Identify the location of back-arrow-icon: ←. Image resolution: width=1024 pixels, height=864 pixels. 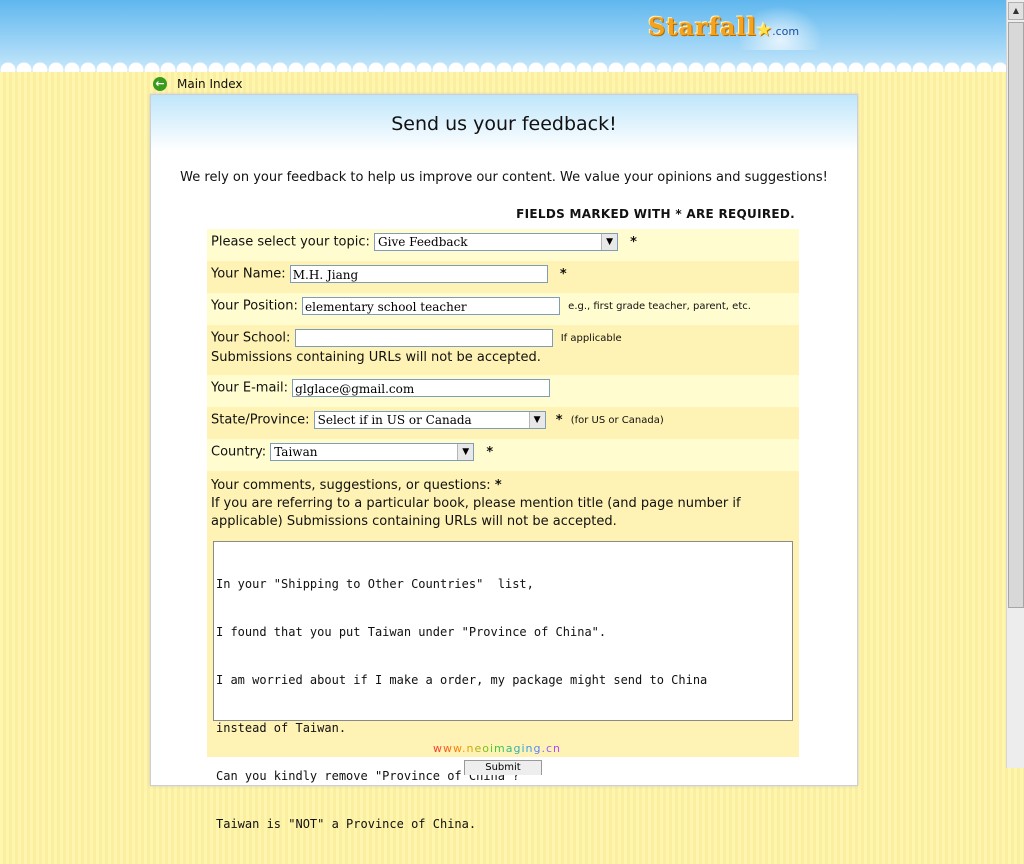
(160, 84).